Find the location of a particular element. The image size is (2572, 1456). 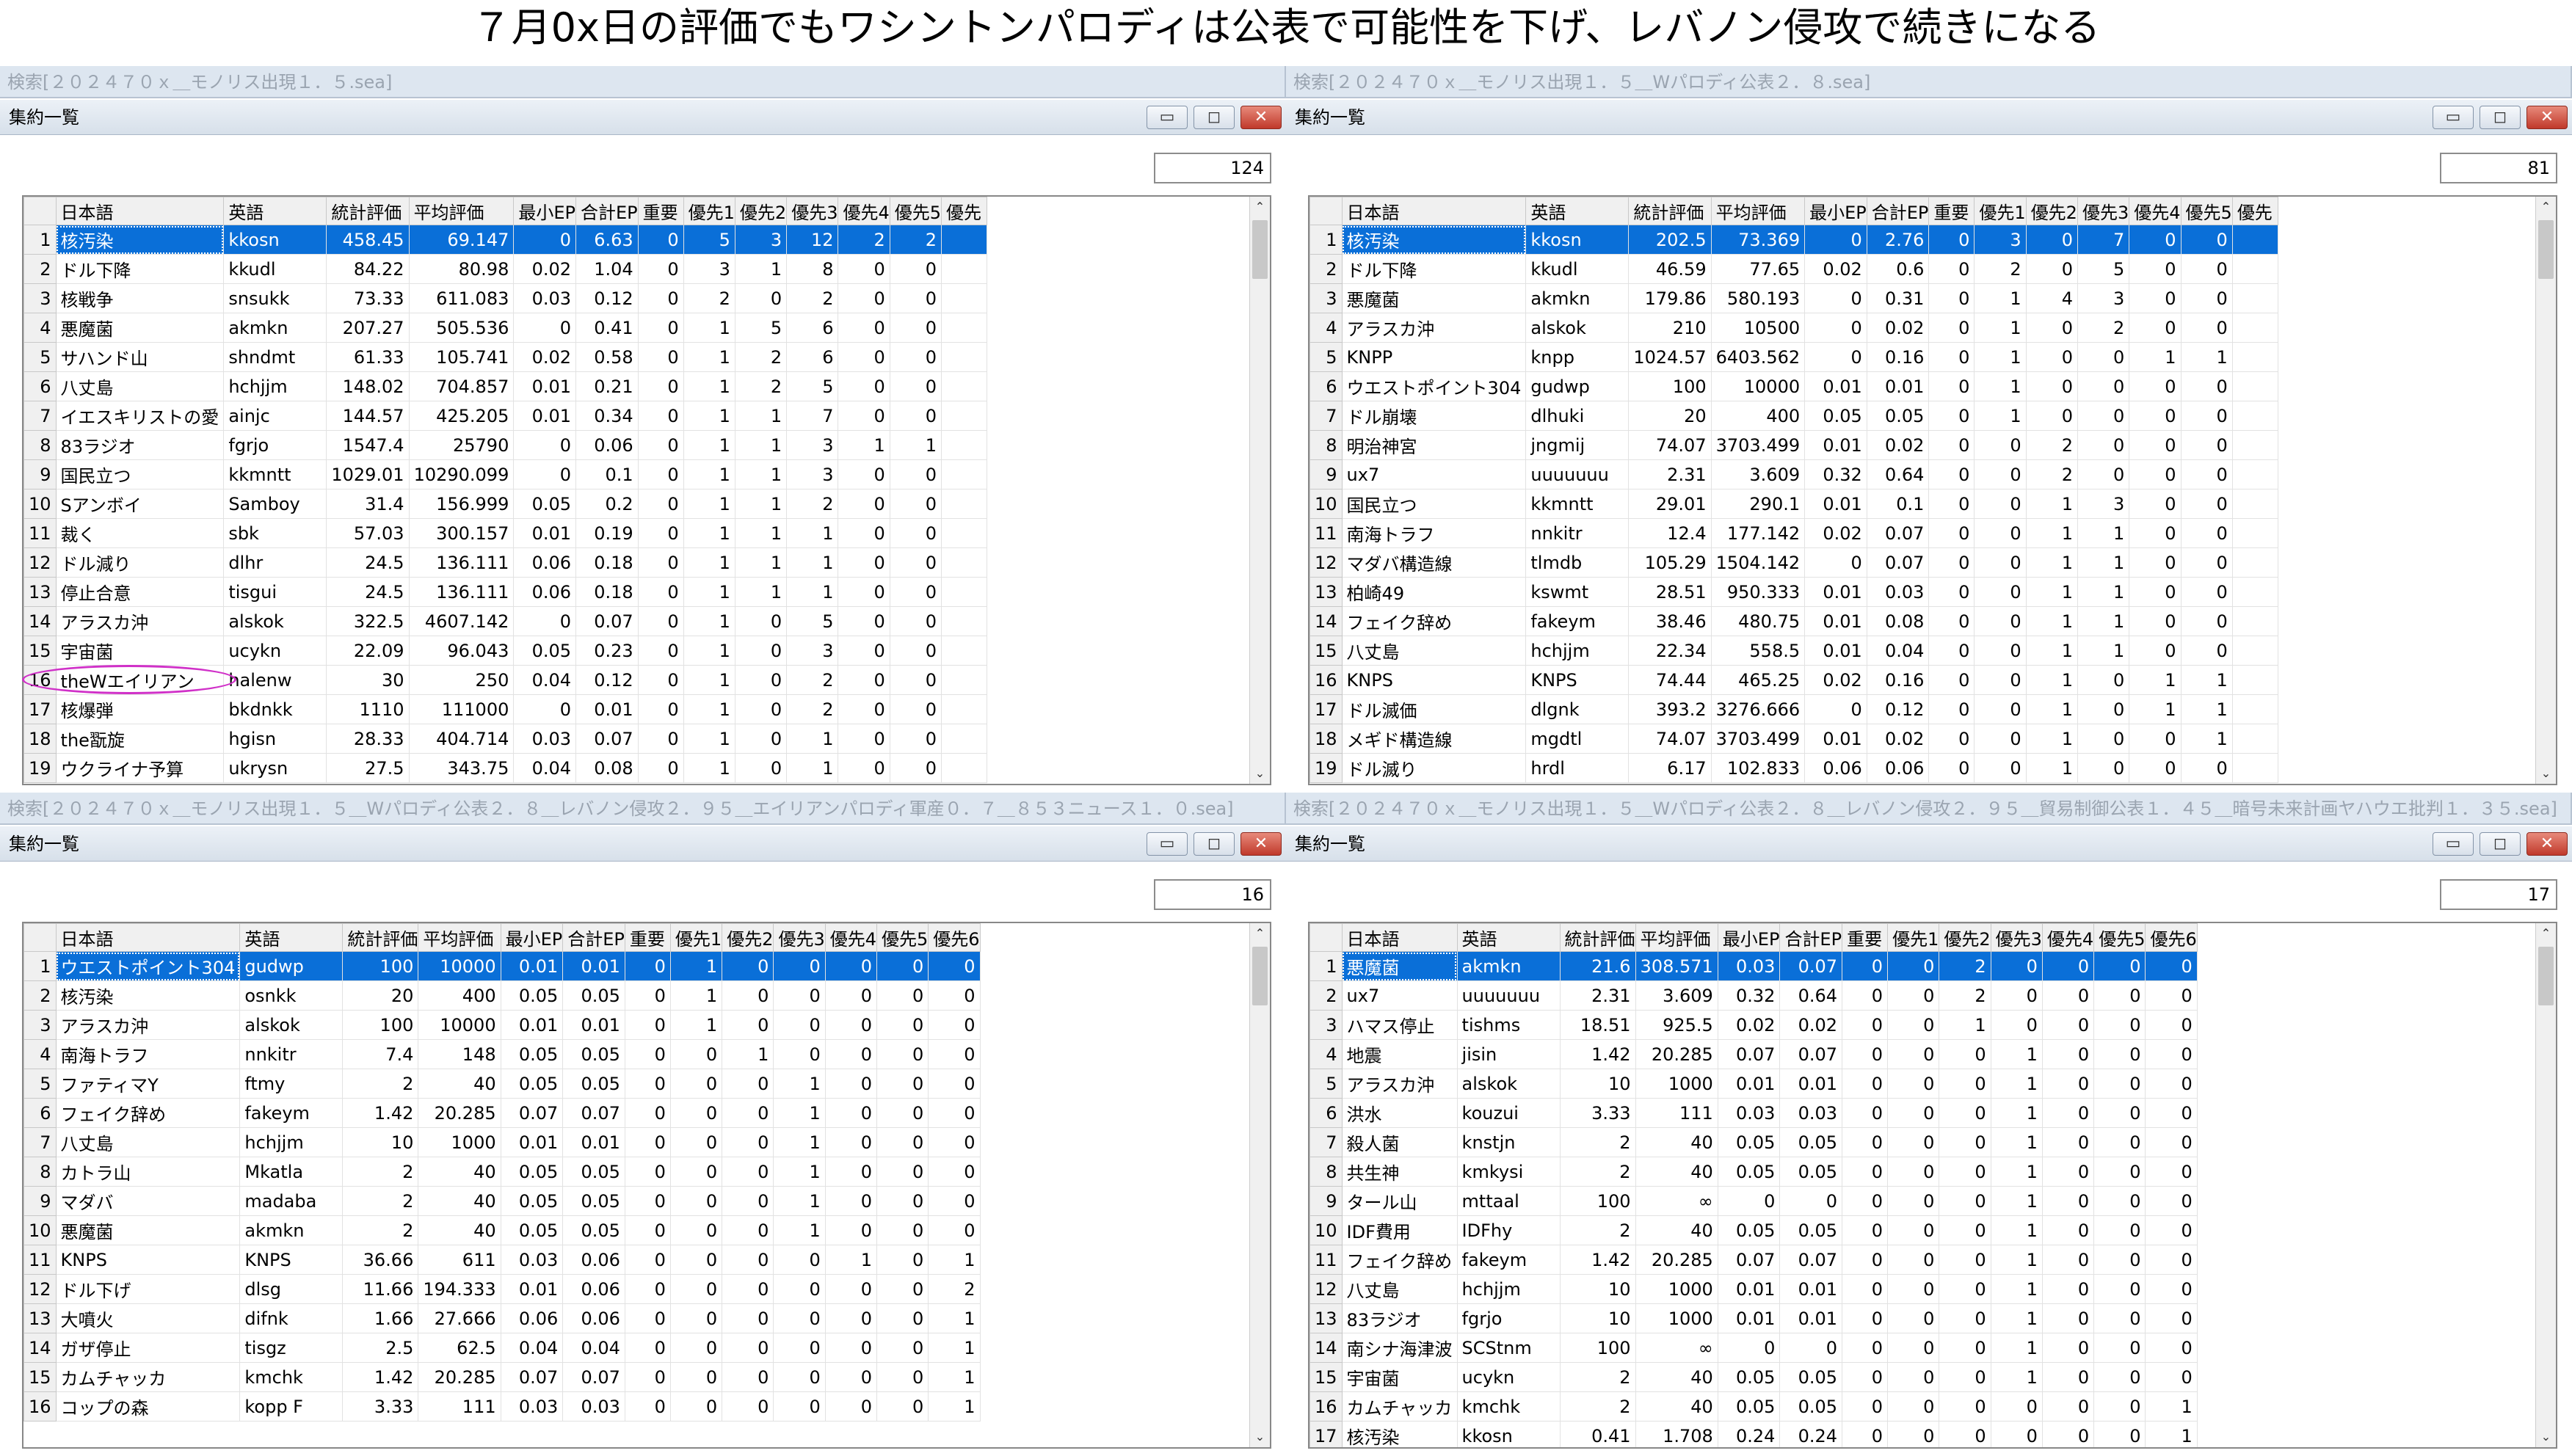

table-cell: カムチャッカ is located at coordinates (1399, 1406).